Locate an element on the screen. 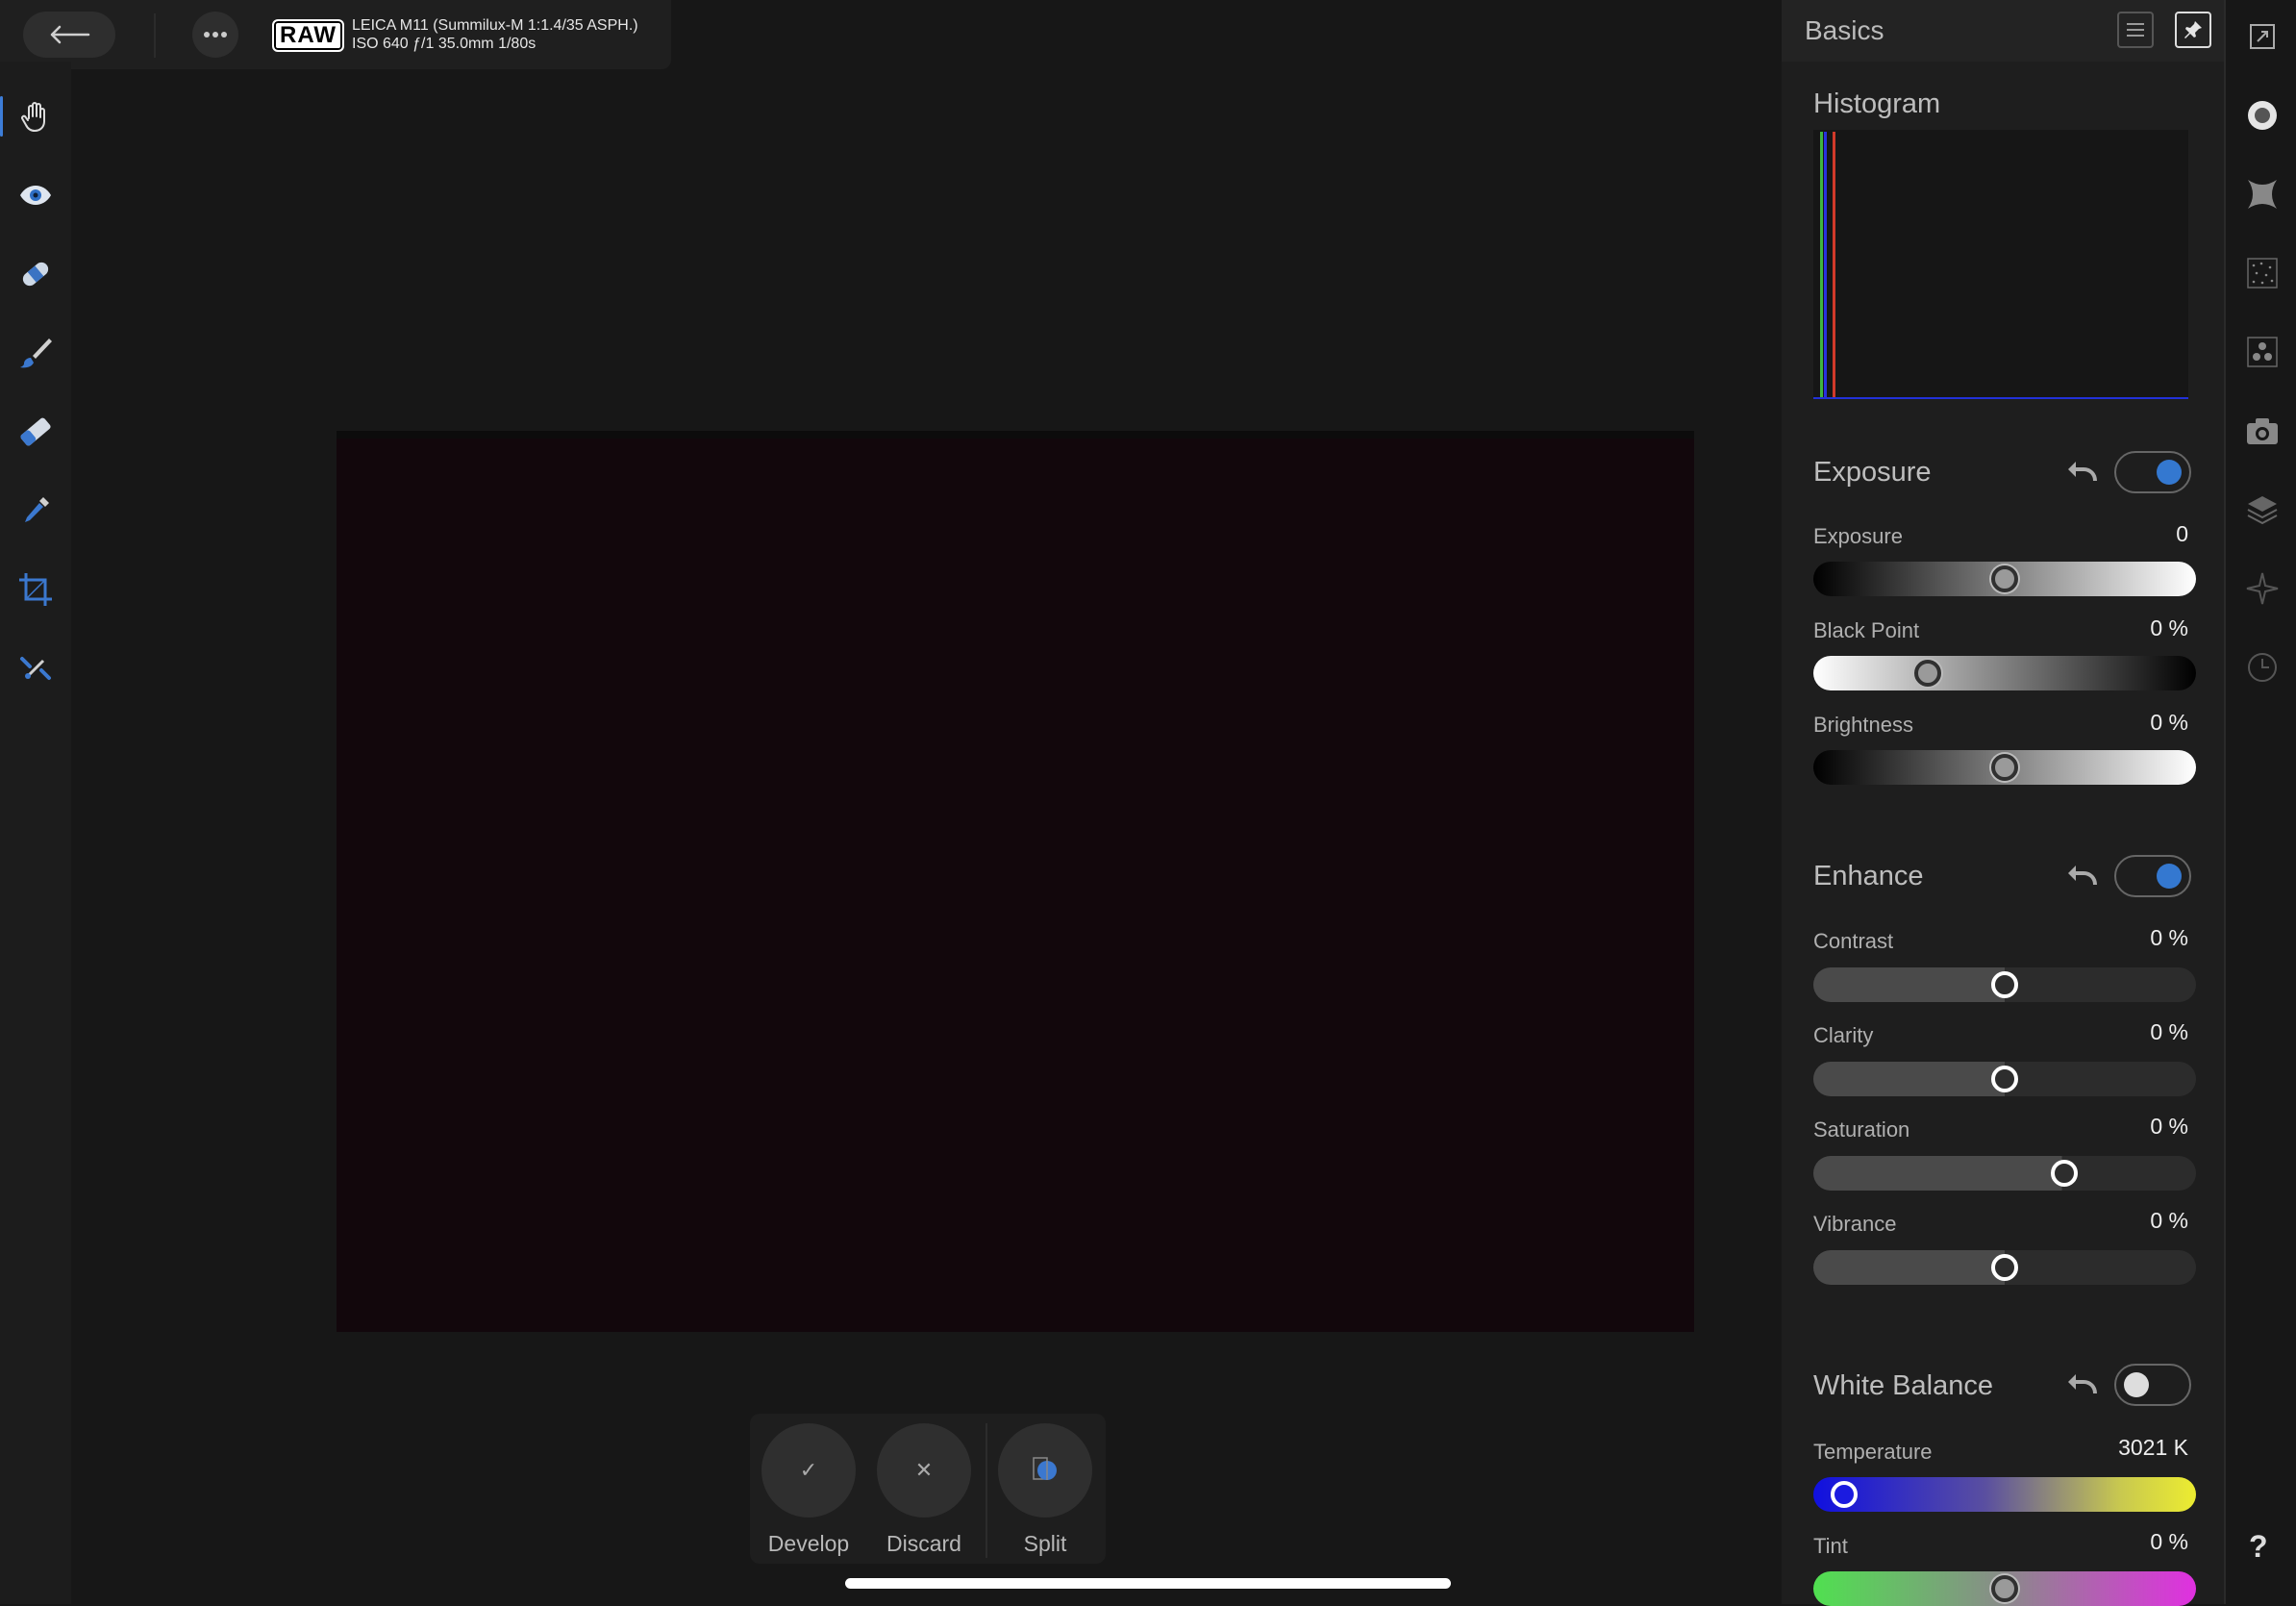  black-point-value: 0 % is located at coordinates (2169, 627).